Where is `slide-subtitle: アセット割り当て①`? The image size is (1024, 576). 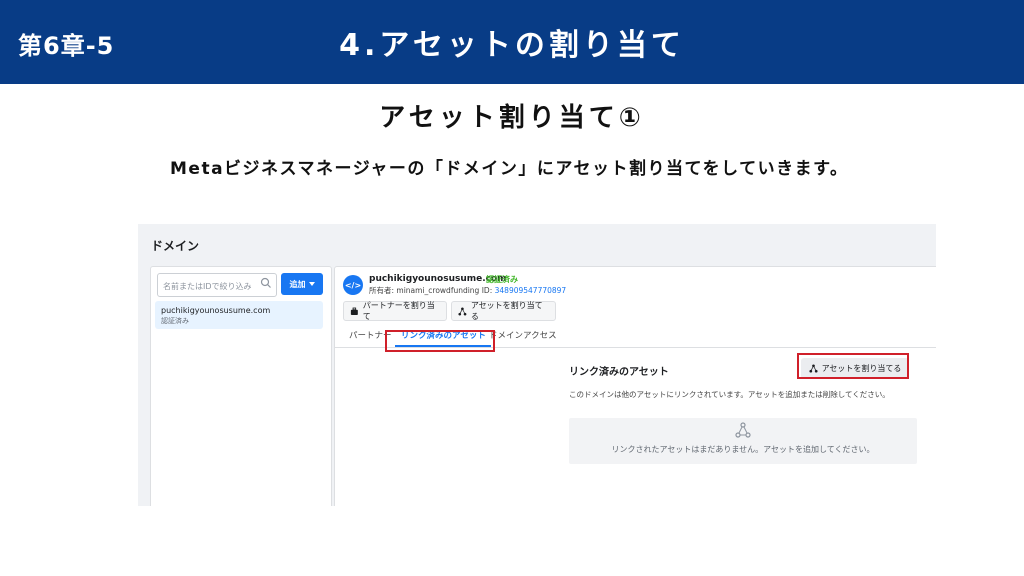 slide-subtitle: アセット割り当て① is located at coordinates (512, 118).